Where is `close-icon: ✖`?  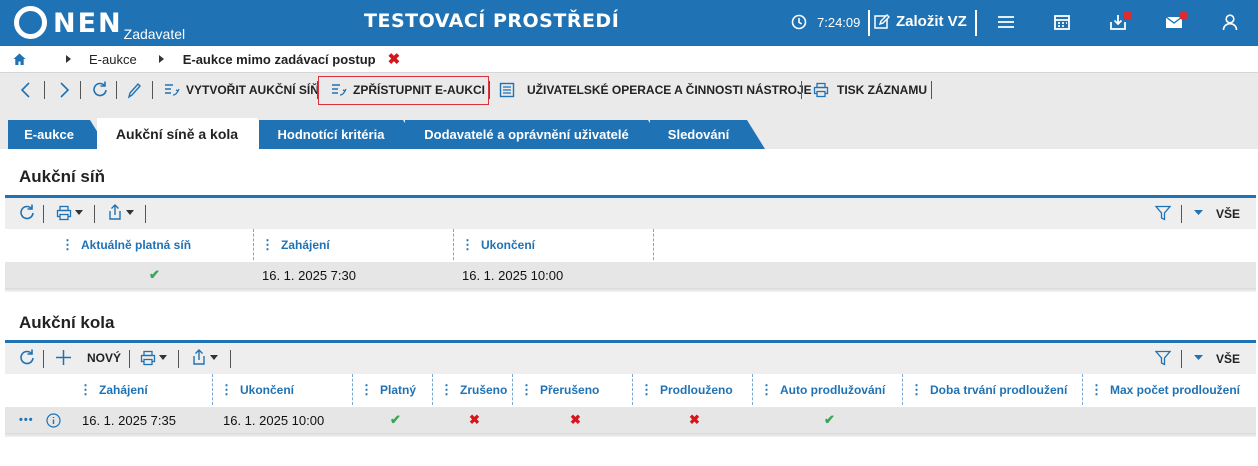 close-icon: ✖ is located at coordinates (394, 59).